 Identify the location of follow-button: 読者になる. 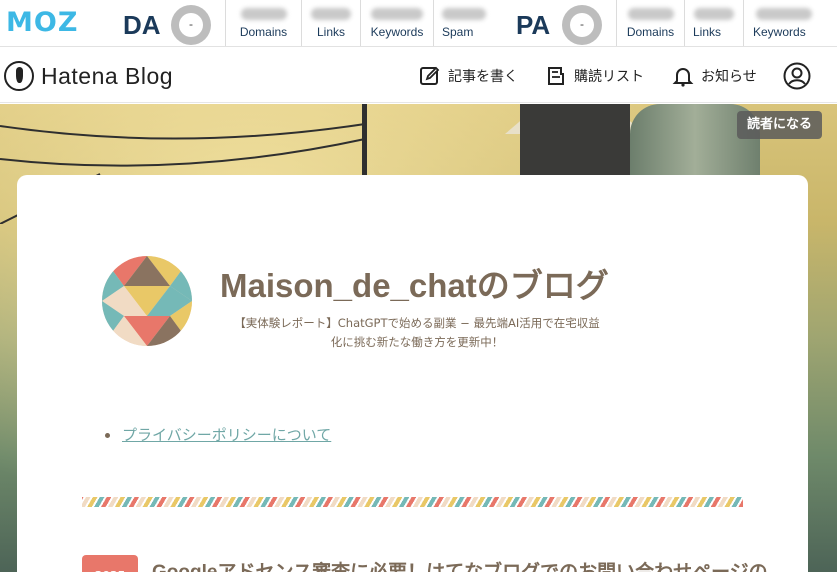
(779, 125).